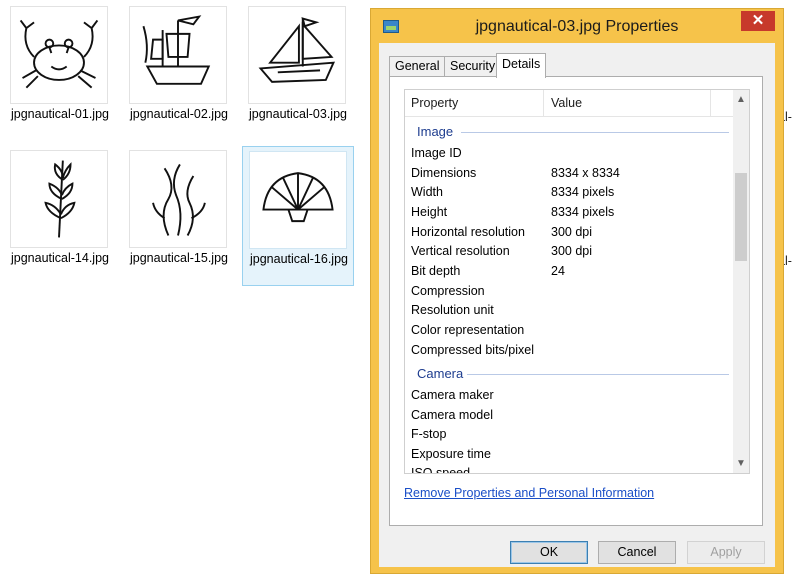  I want to click on property-name: Bit depth, so click(436, 271).